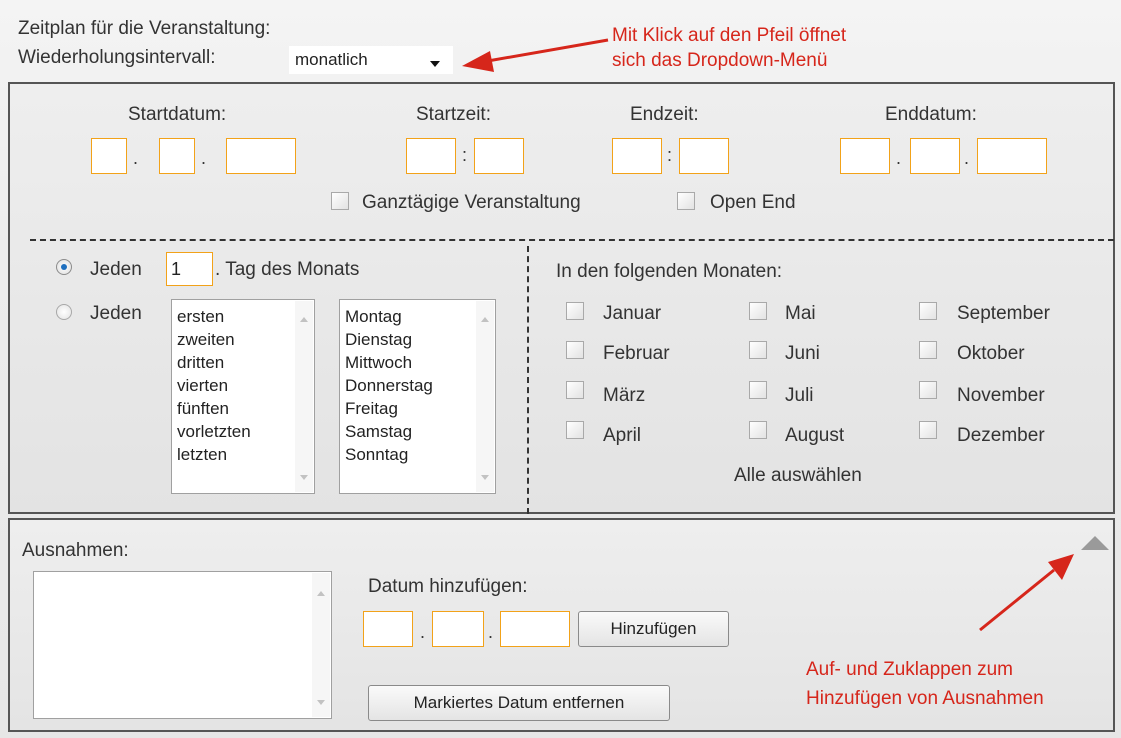 The image size is (1121, 738). Describe the element at coordinates (535, 629) in the screenshot. I see `exception-year-field` at that location.